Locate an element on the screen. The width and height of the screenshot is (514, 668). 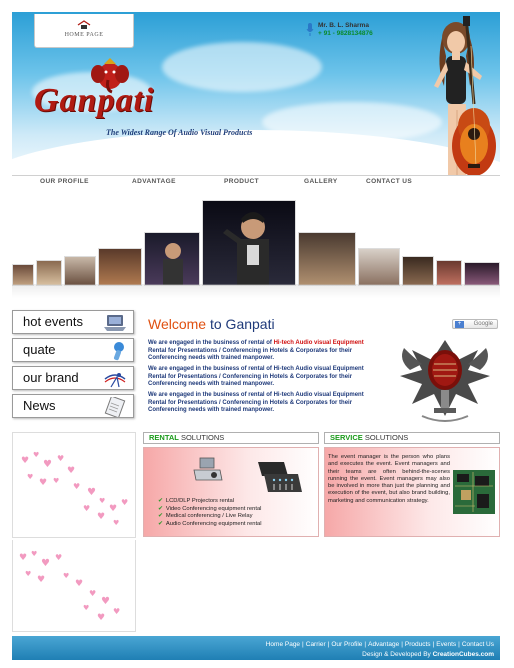
sidebar-item-hot-events: hot events is located at coordinates (73, 322).